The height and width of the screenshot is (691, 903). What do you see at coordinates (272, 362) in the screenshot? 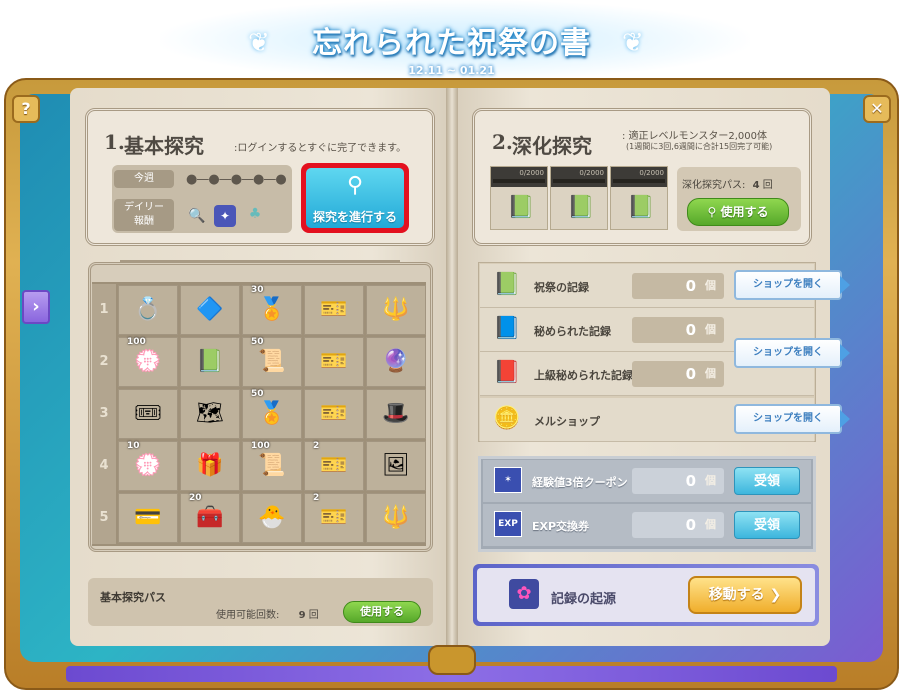
I see `reward-cell-scroll: 📜 50` at bounding box center [272, 362].